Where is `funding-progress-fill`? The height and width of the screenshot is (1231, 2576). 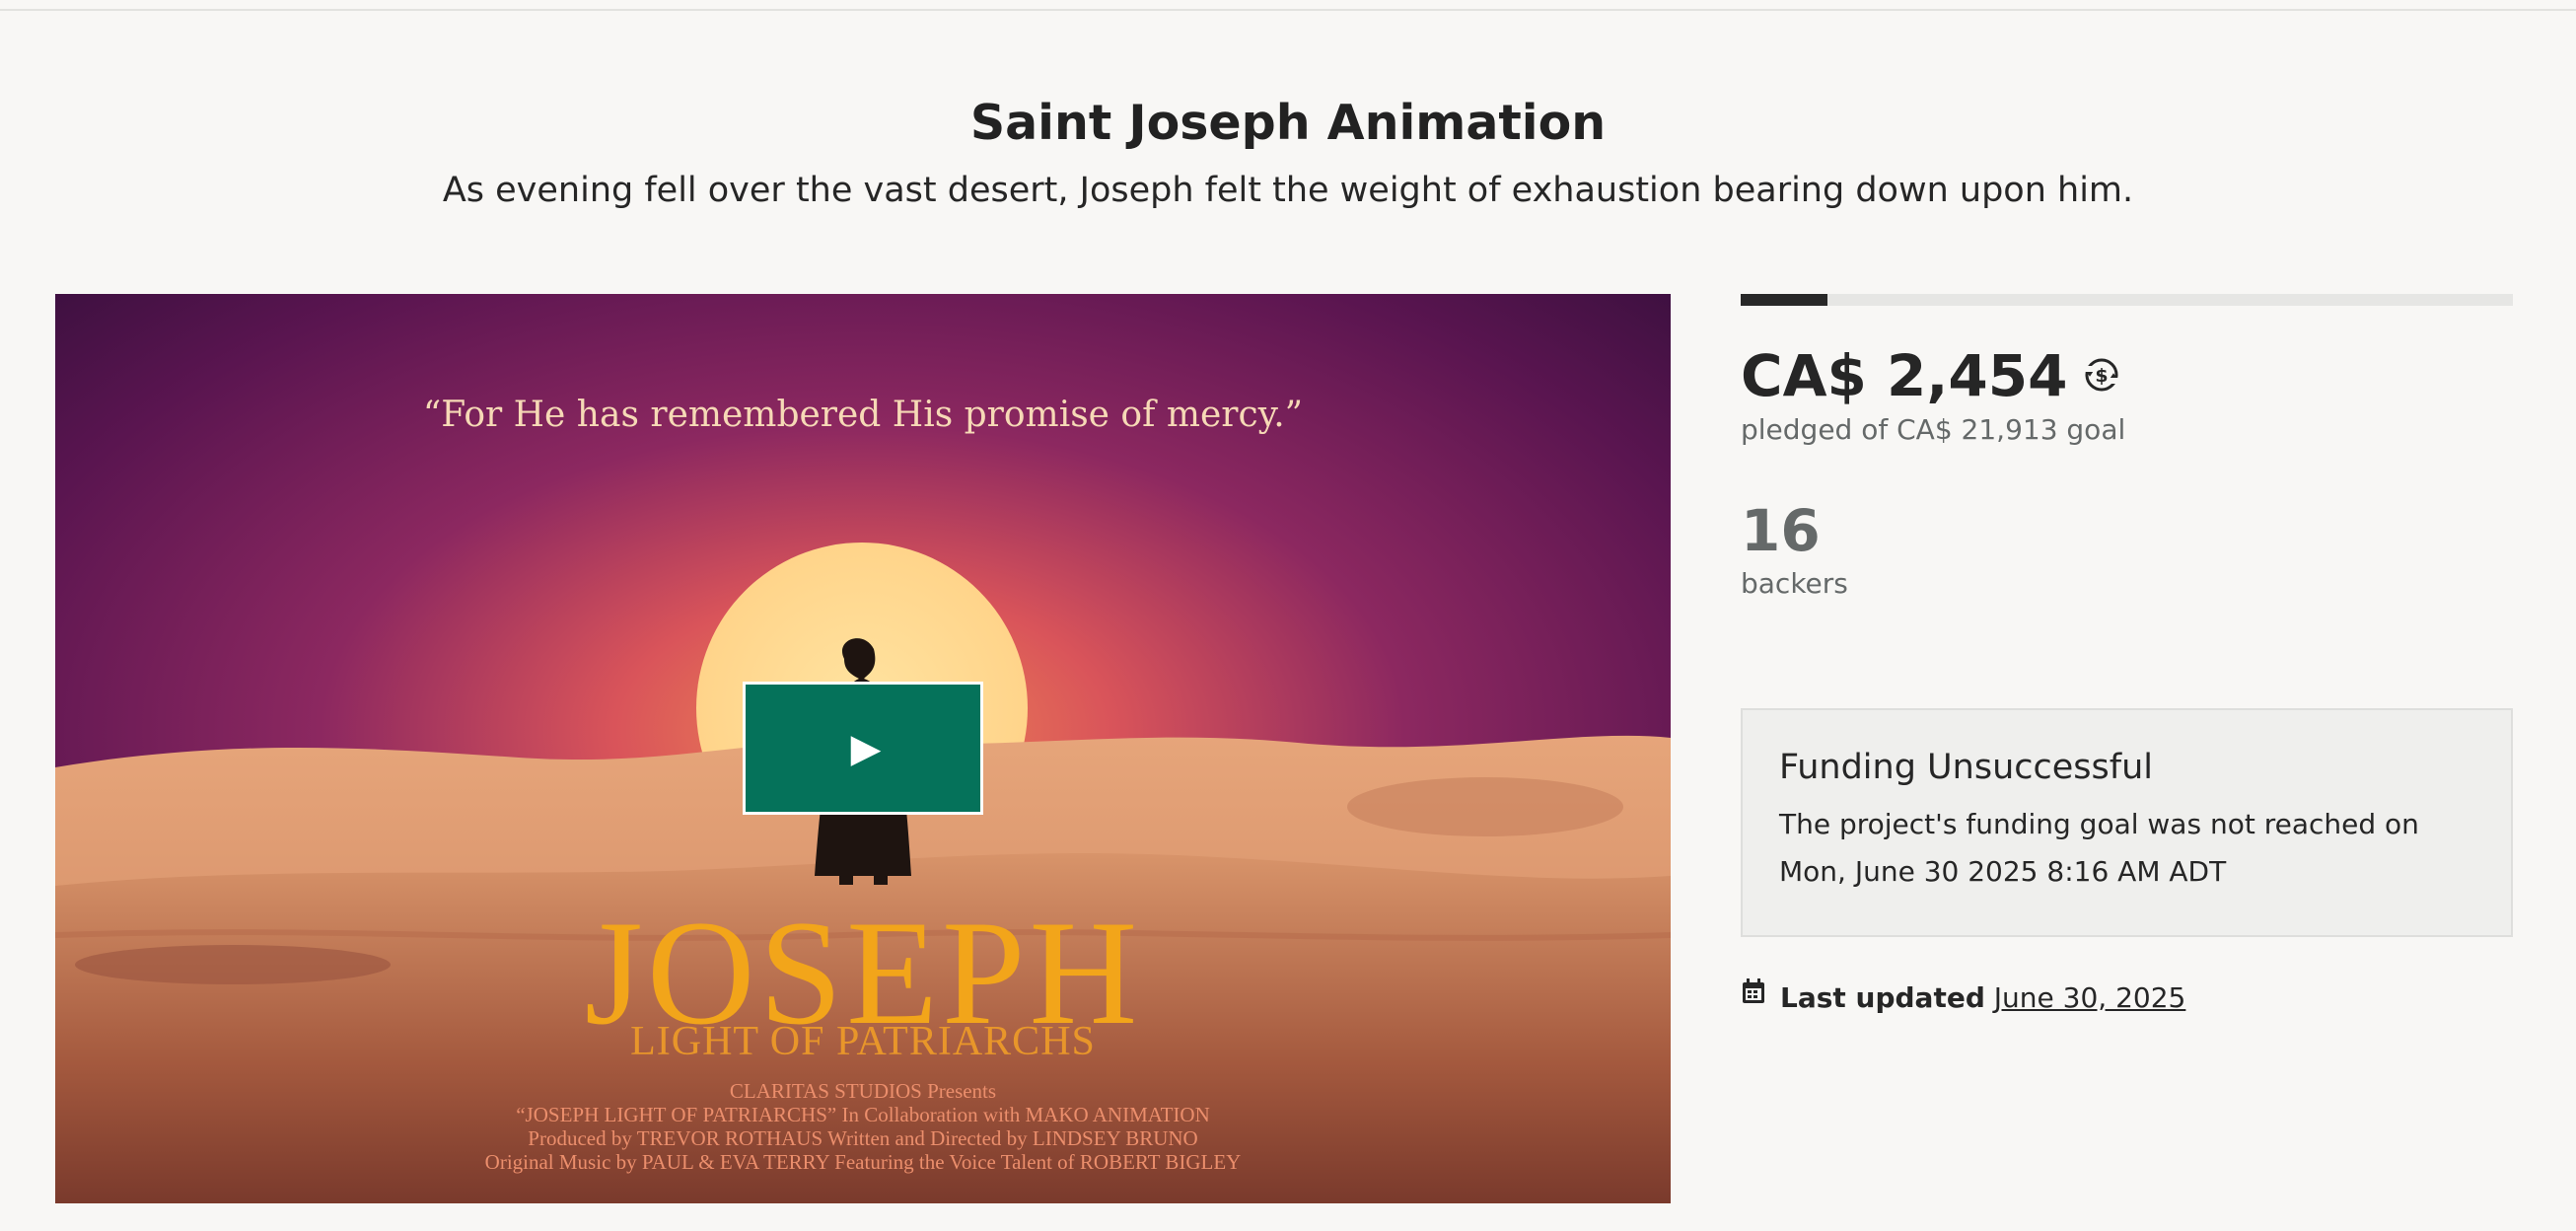 funding-progress-fill is located at coordinates (1784, 300).